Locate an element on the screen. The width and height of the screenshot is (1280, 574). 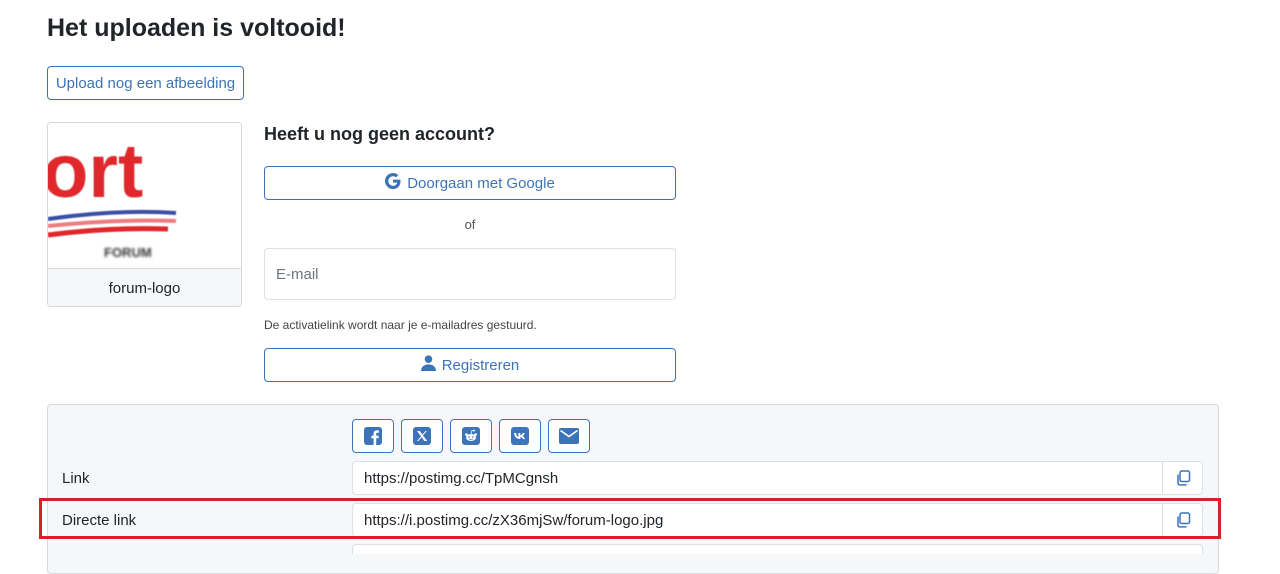
thumbnail-caption: forum-logo is located at coordinates (144, 287).